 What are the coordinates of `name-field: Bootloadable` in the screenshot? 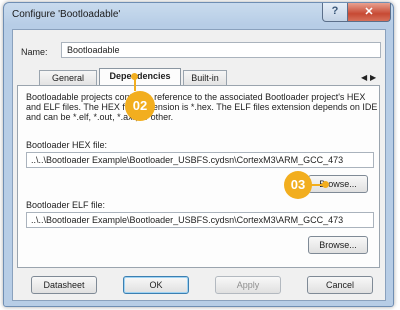 It's located at (221, 50).